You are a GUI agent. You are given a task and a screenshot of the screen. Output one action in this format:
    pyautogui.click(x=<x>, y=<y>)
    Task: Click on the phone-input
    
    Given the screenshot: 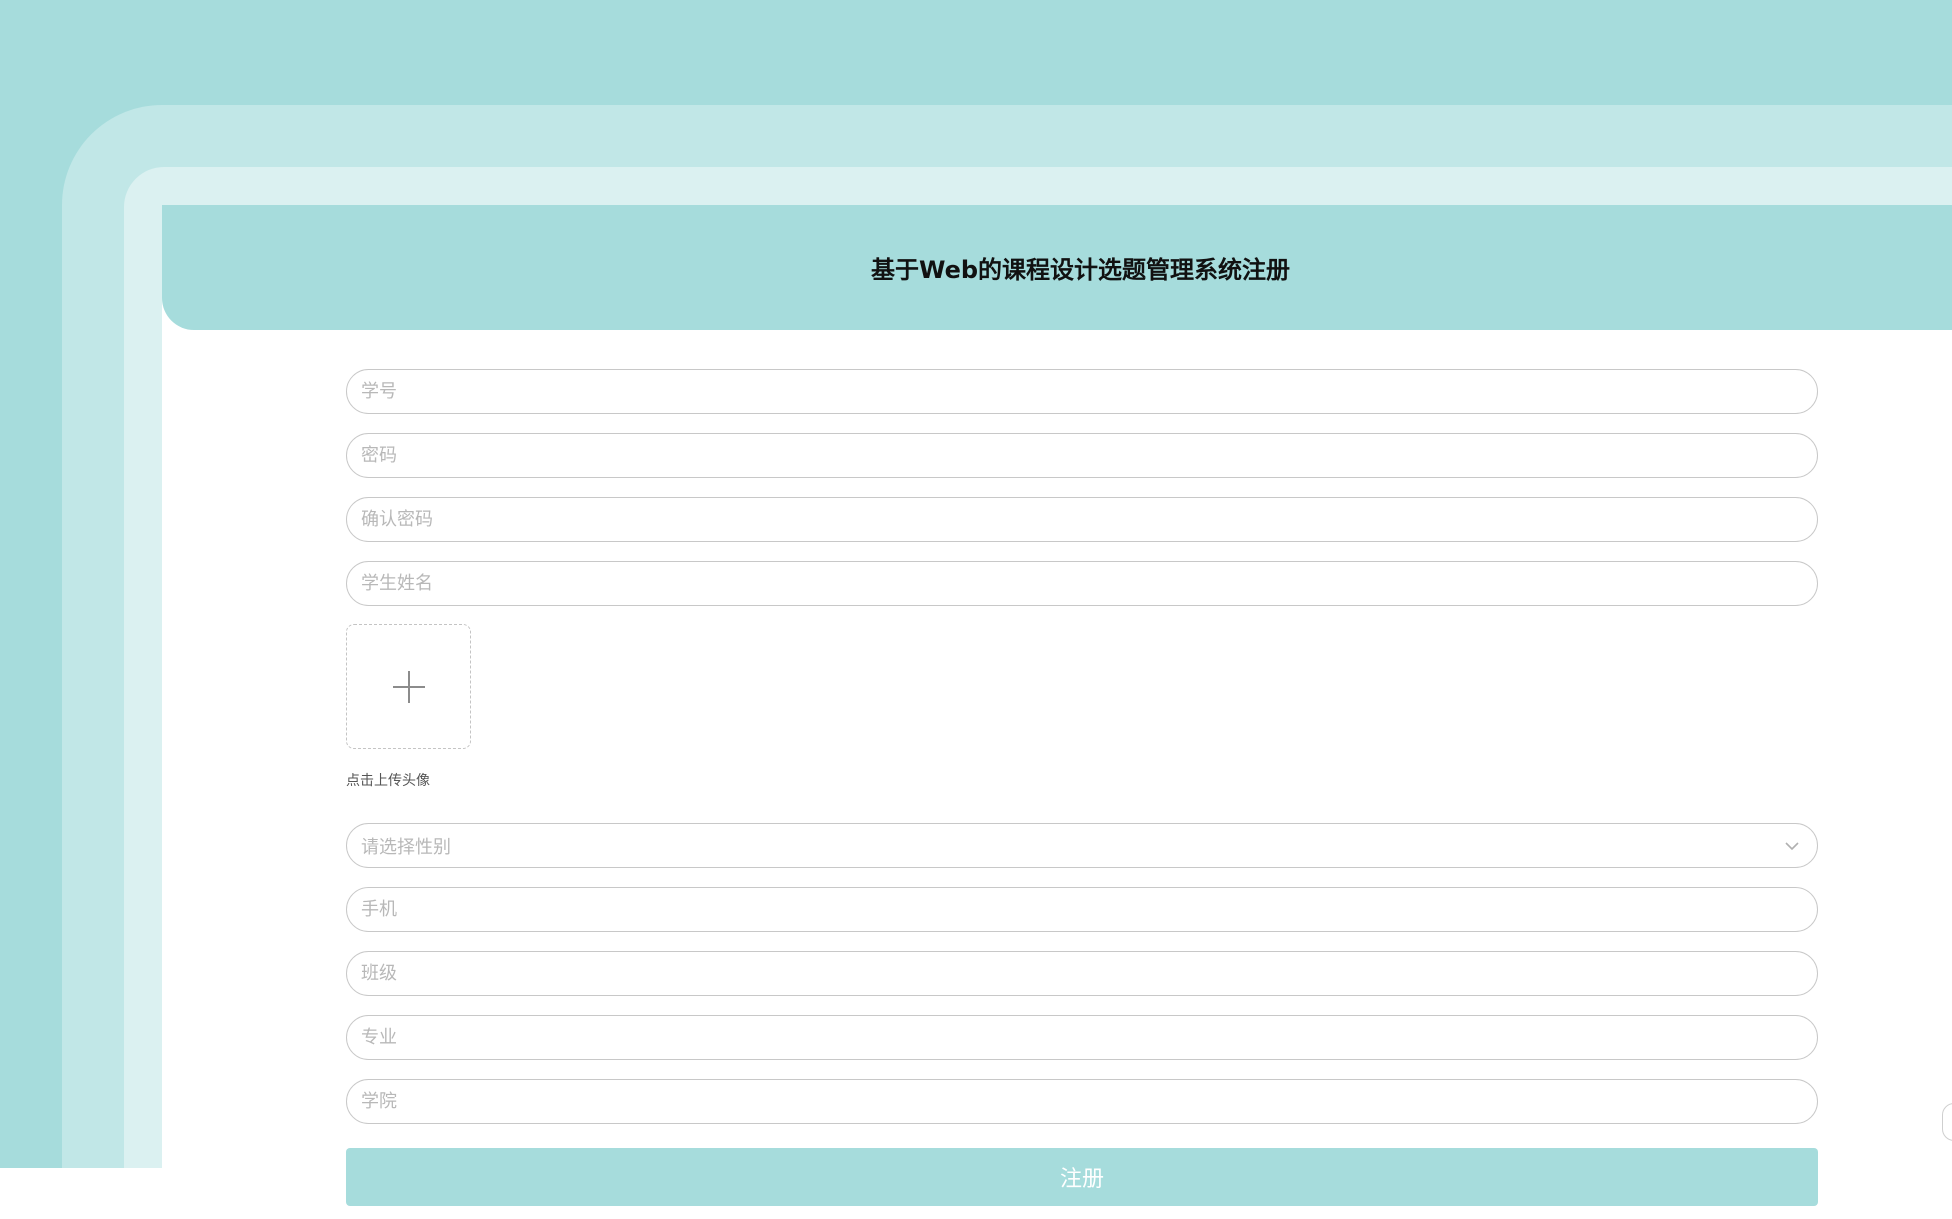 What is the action you would take?
    pyautogui.click(x=1082, y=909)
    